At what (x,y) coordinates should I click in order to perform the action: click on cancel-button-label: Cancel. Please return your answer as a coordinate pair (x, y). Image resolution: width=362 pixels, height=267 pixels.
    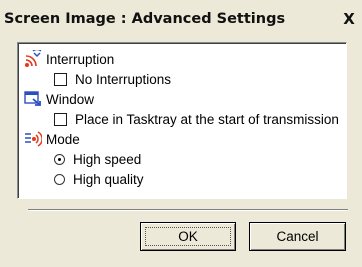
    Looking at the image, I should click on (297, 236).